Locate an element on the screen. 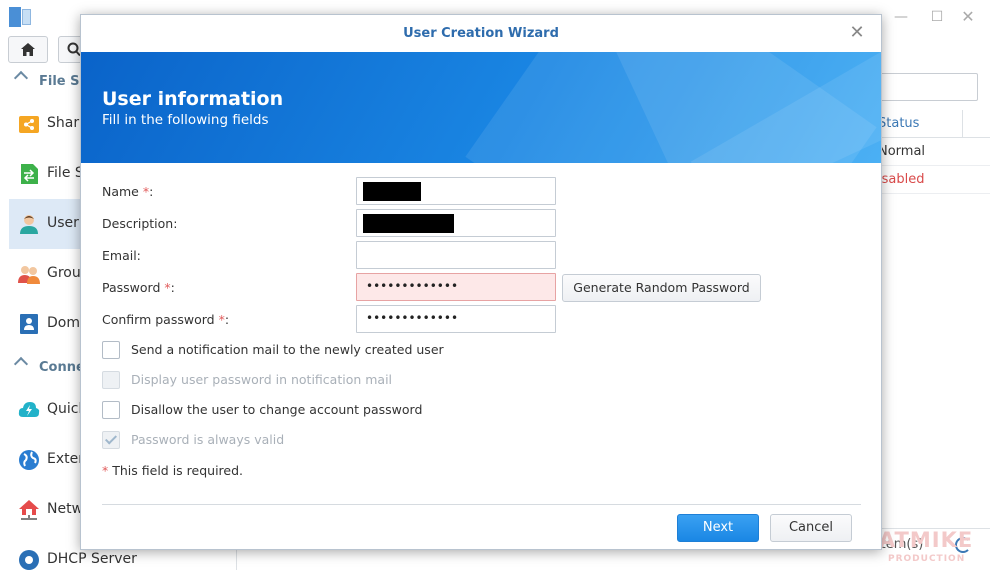 This screenshot has height=570, width=990. control-panel-app-icon is located at coordinates (20, 17).